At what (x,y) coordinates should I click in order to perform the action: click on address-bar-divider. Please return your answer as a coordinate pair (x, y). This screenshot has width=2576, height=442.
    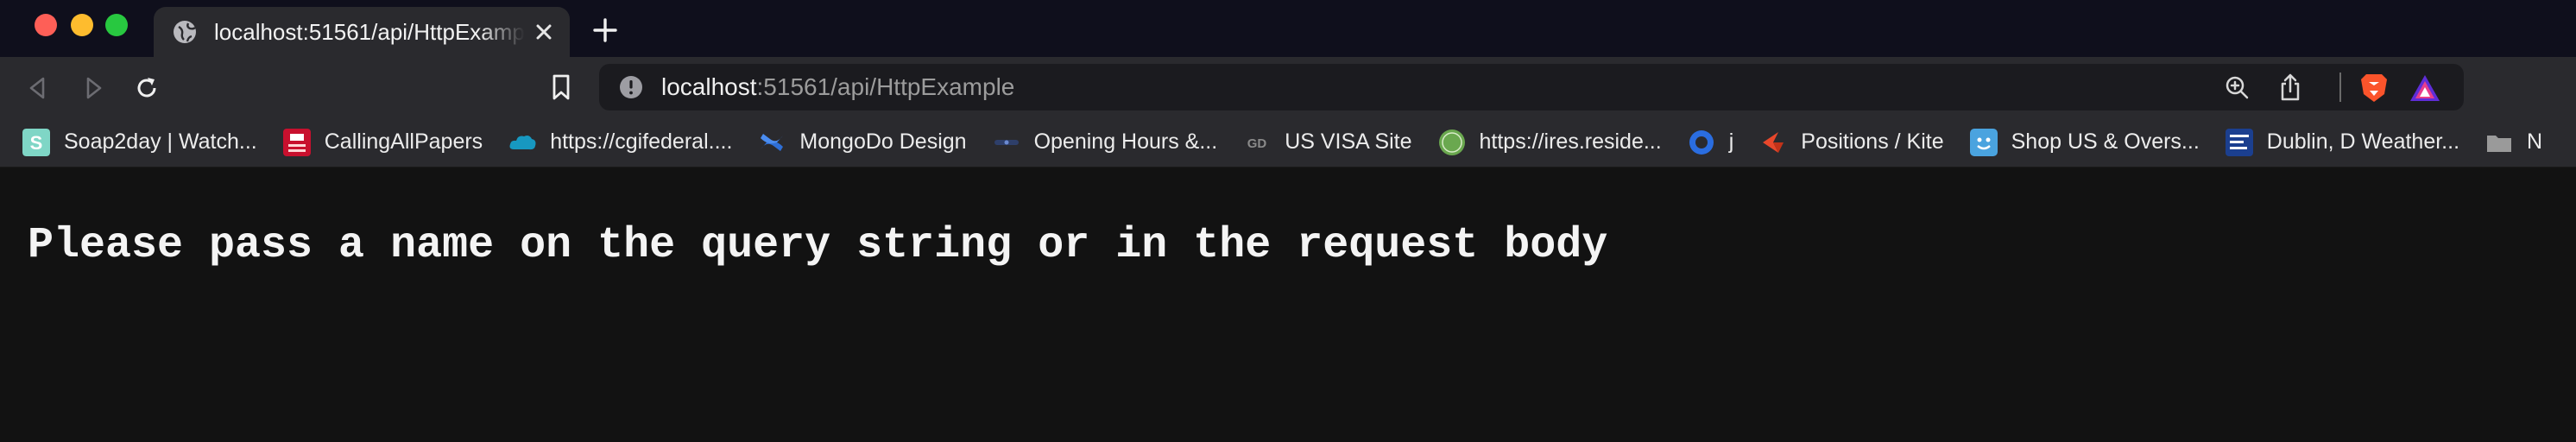
    Looking at the image, I should click on (2340, 88).